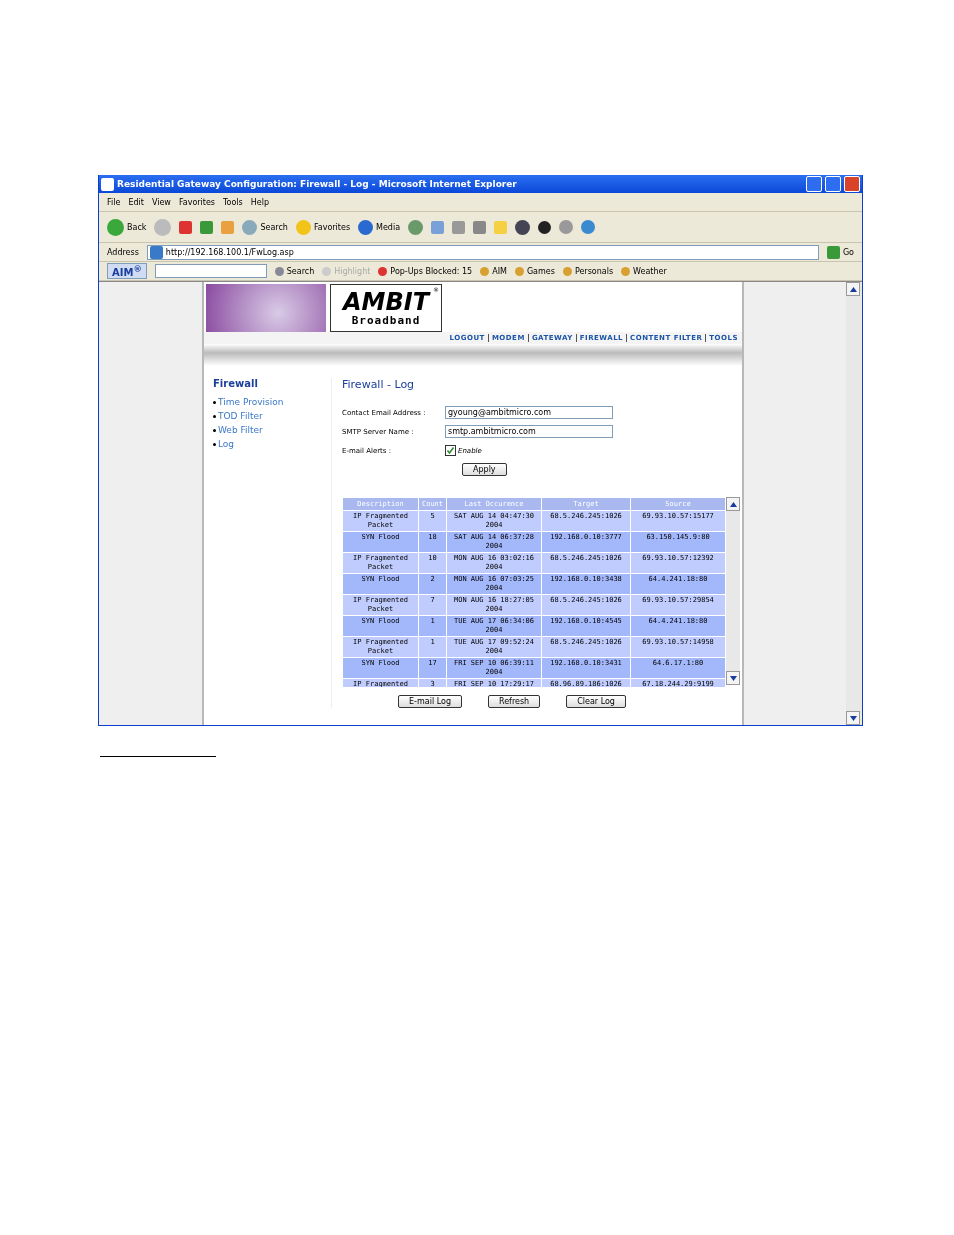 The image size is (954, 1235). What do you see at coordinates (272, 444) in the screenshot?
I see `sidebar-link: Log` at bounding box center [272, 444].